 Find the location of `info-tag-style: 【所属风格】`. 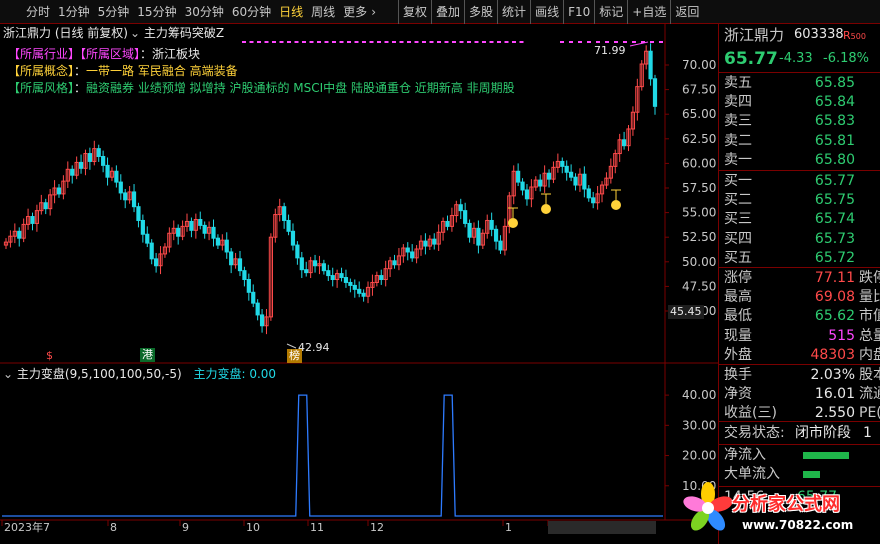

info-tag-style: 【所属风格】 is located at coordinates (41, 88).